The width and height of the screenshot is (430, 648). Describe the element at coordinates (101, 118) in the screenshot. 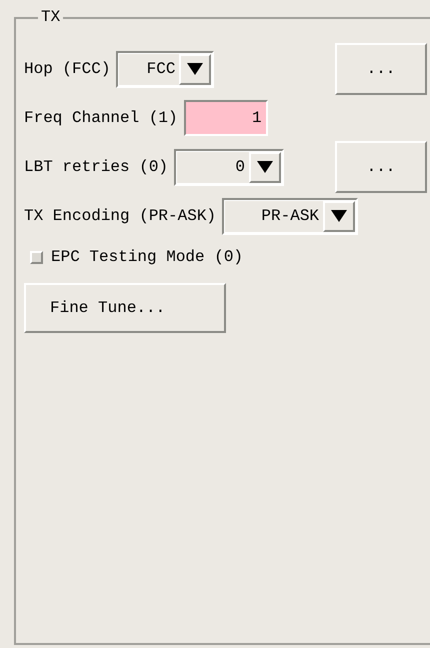

I see `field-label: Freq Channel (1)` at that location.